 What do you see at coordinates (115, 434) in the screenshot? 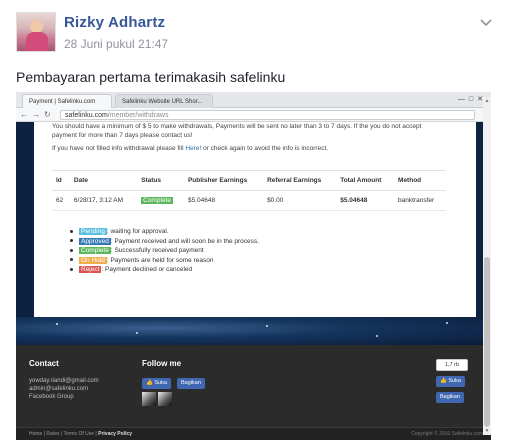
I see `footer-link: Privacy Policy` at bounding box center [115, 434].